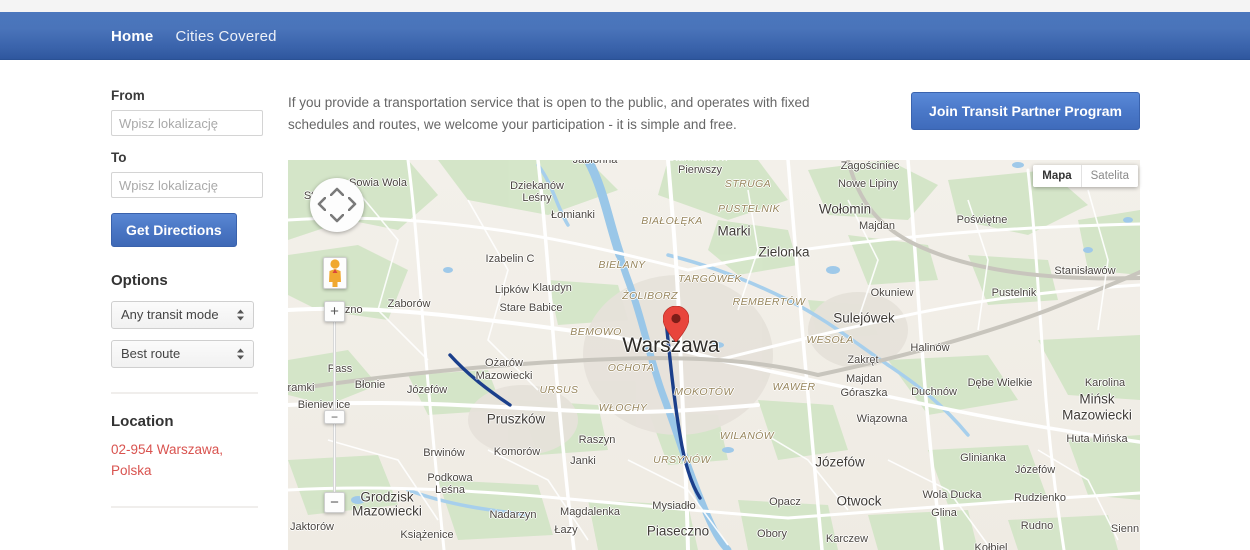 This screenshot has width=1250, height=550. Describe the element at coordinates (625, 6) in the screenshot. I see `top-strip` at that location.